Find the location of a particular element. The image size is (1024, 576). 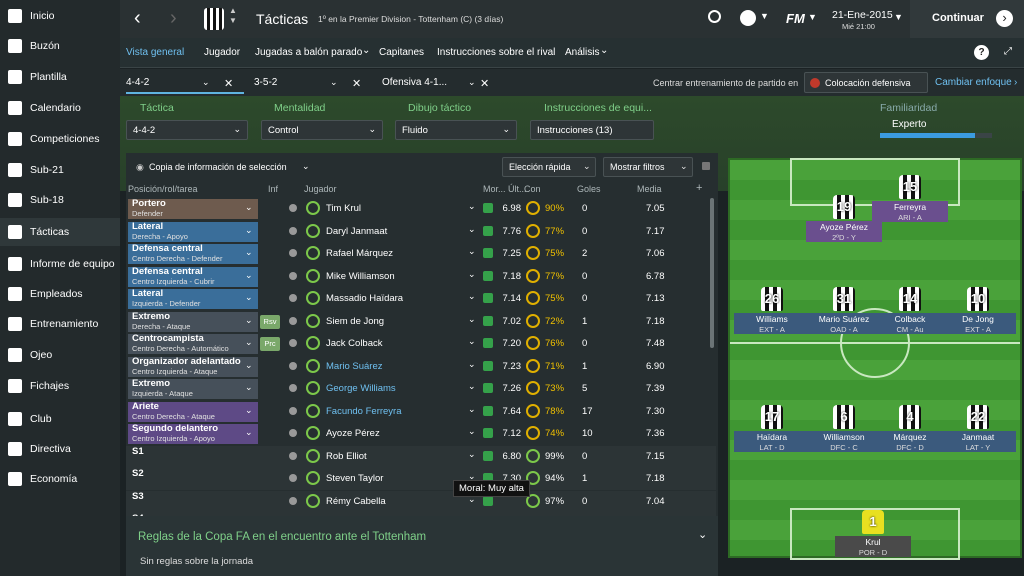

team-instructions-button: Instrucciones (13) is located at coordinates (592, 130).